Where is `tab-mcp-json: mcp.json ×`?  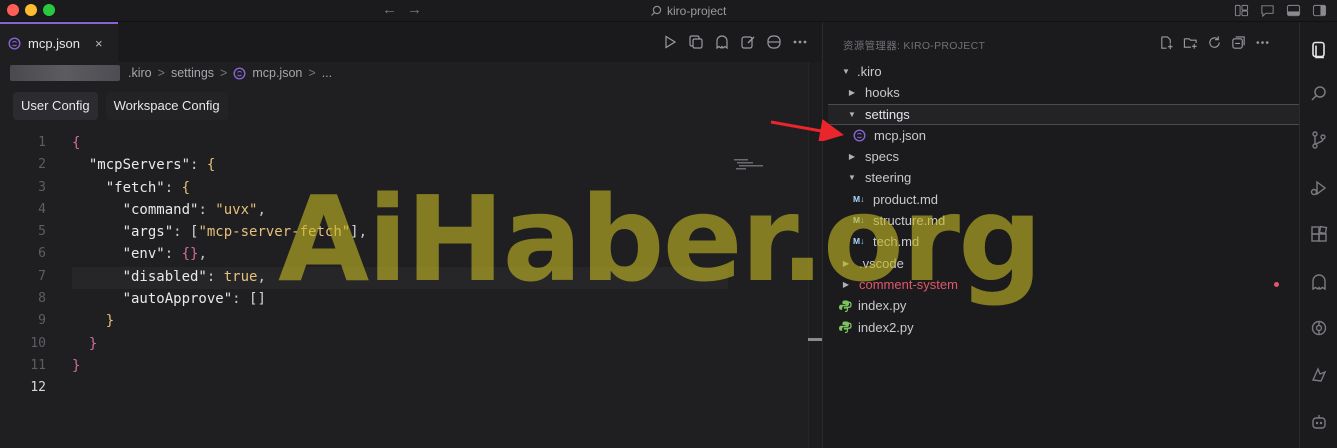 tab-mcp-json: mcp.json × is located at coordinates (59, 42).